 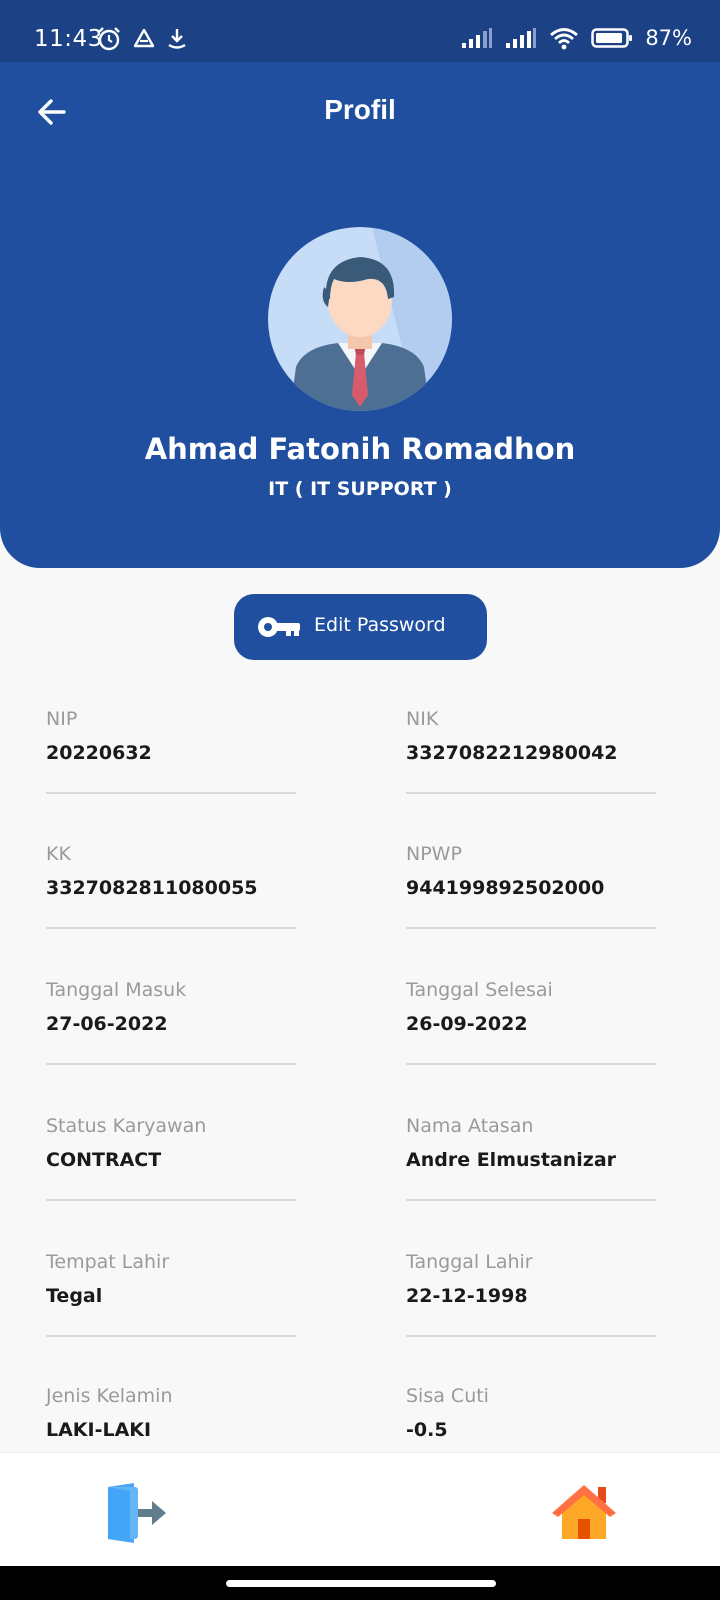 I want to click on field-value: CONTRACT, so click(x=104, y=1160).